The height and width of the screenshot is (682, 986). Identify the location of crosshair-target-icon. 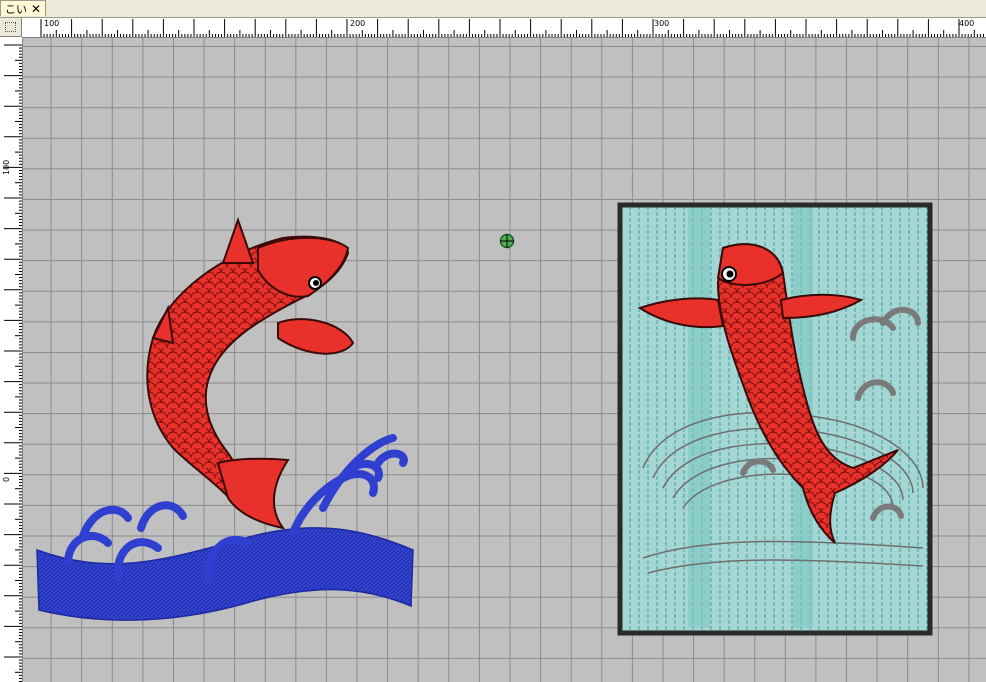
(507, 241).